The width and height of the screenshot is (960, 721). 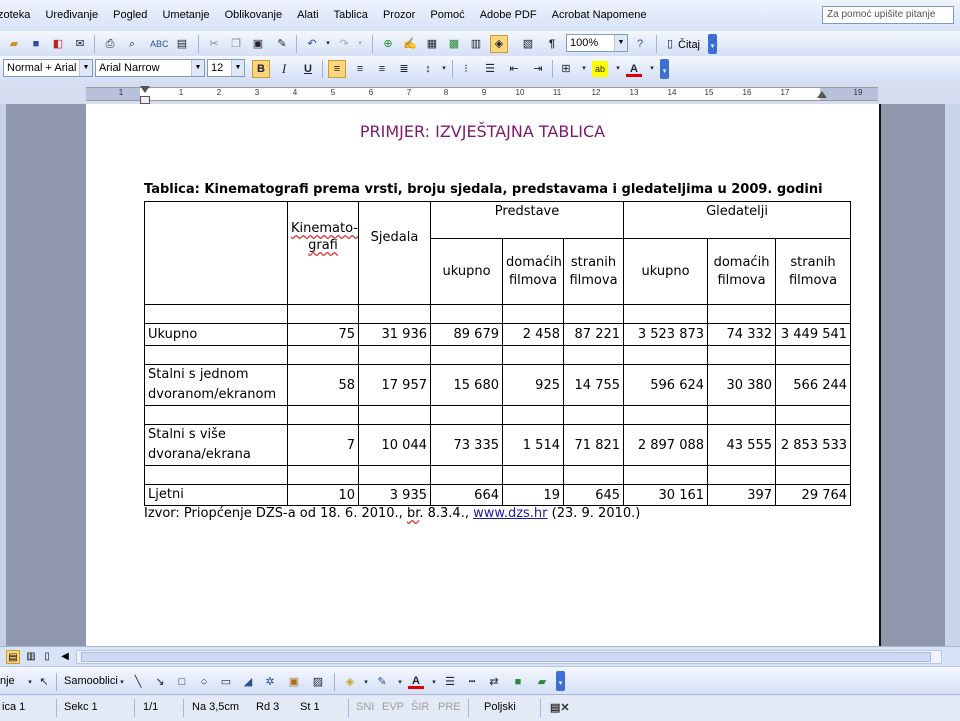 I want to click on email-icon: ✉, so click(x=80, y=44).